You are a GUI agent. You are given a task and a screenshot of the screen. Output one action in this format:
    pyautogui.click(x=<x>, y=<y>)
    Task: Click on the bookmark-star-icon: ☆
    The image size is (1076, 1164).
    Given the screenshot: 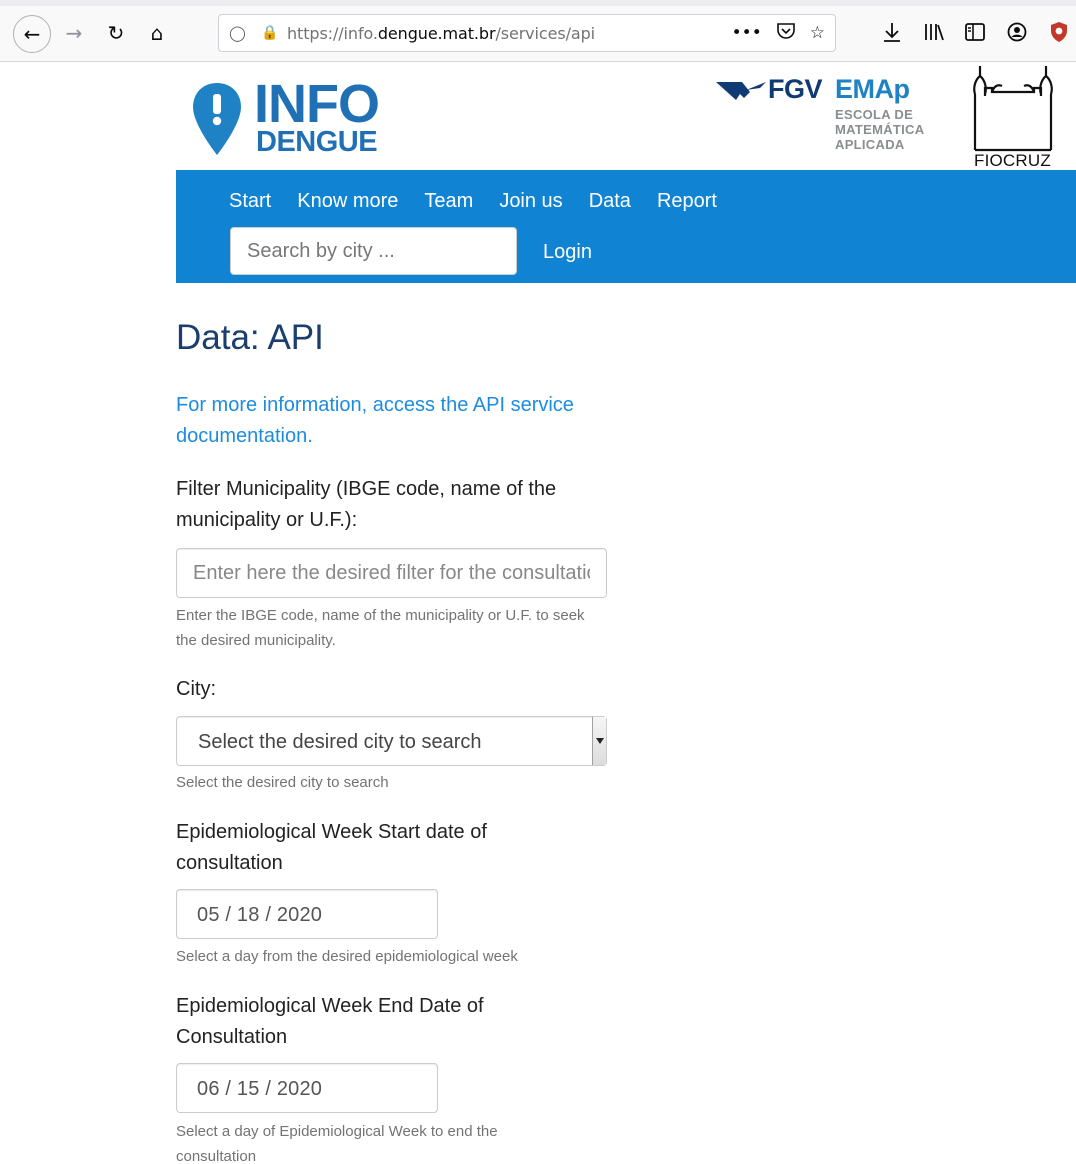 What is the action you would take?
    pyautogui.click(x=817, y=33)
    